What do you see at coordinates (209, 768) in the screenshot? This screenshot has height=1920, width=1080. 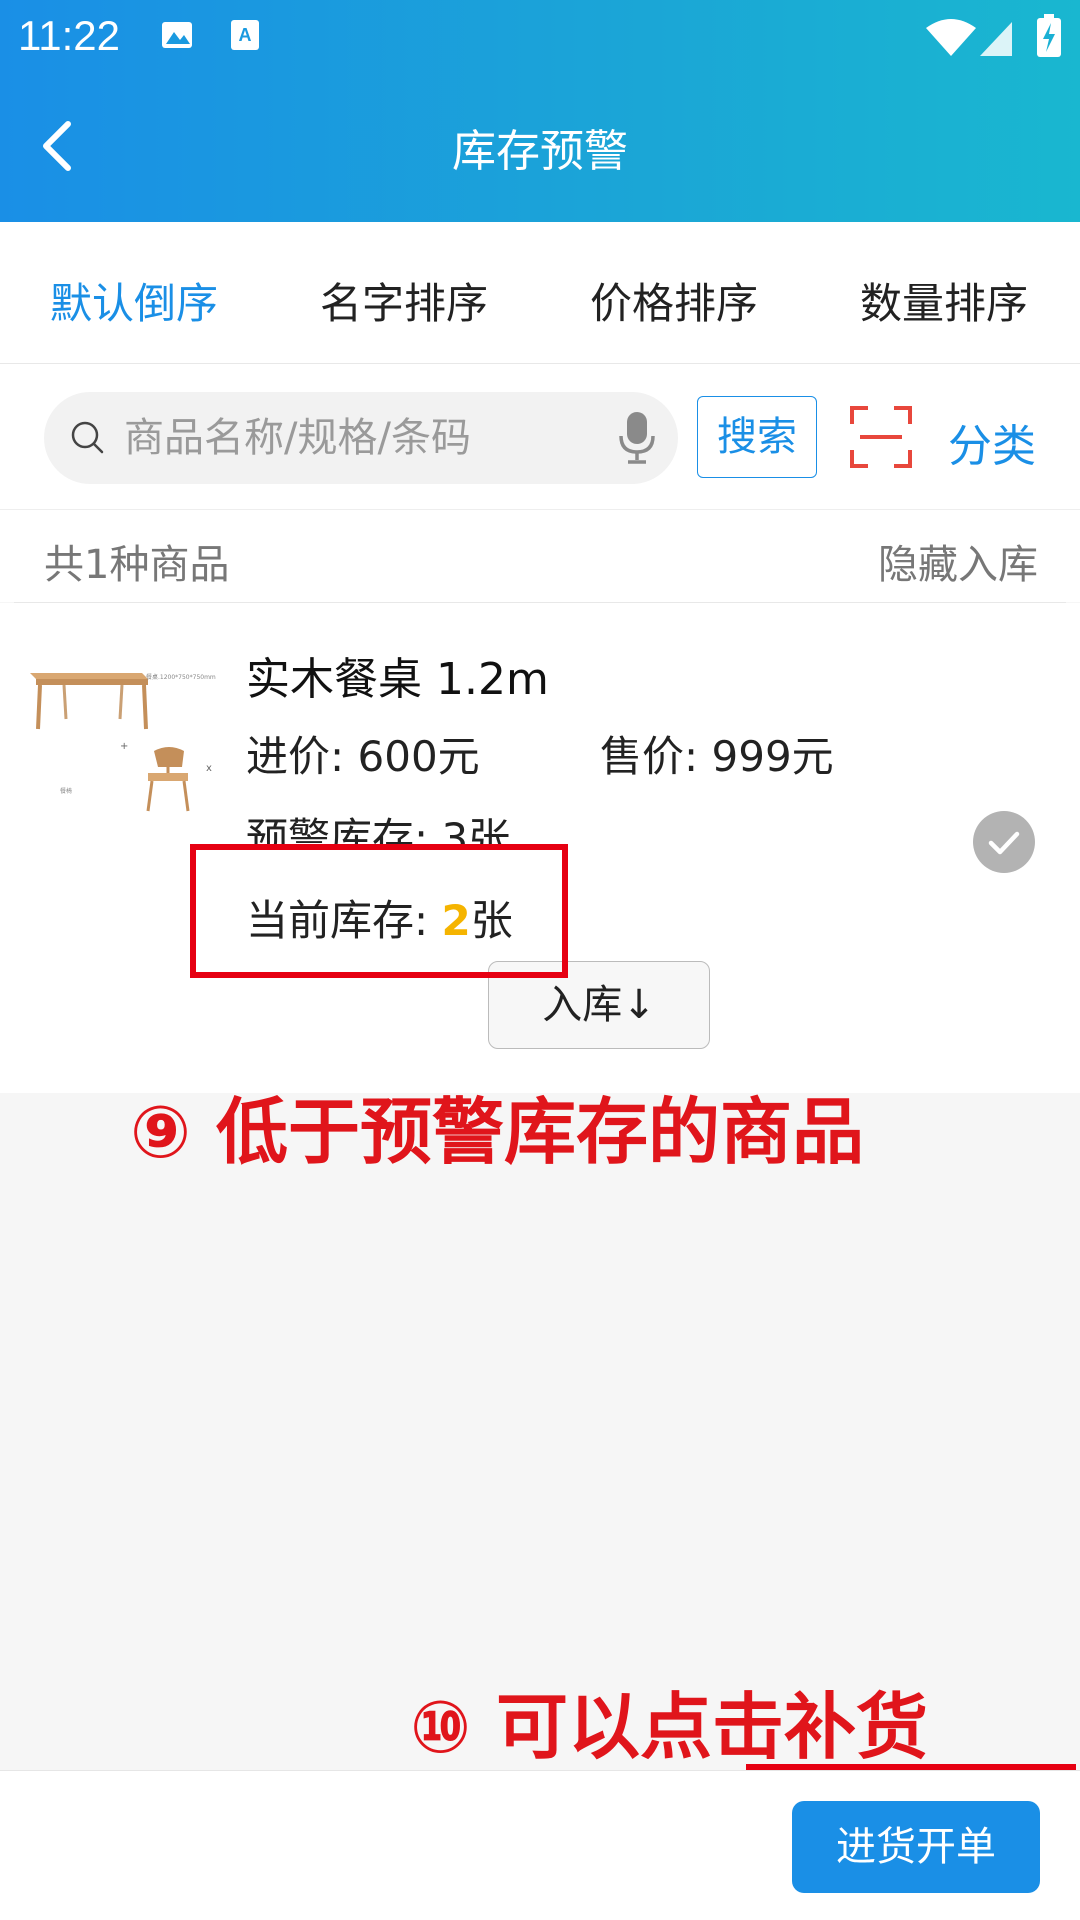 I see `svg-text: x` at bounding box center [209, 768].